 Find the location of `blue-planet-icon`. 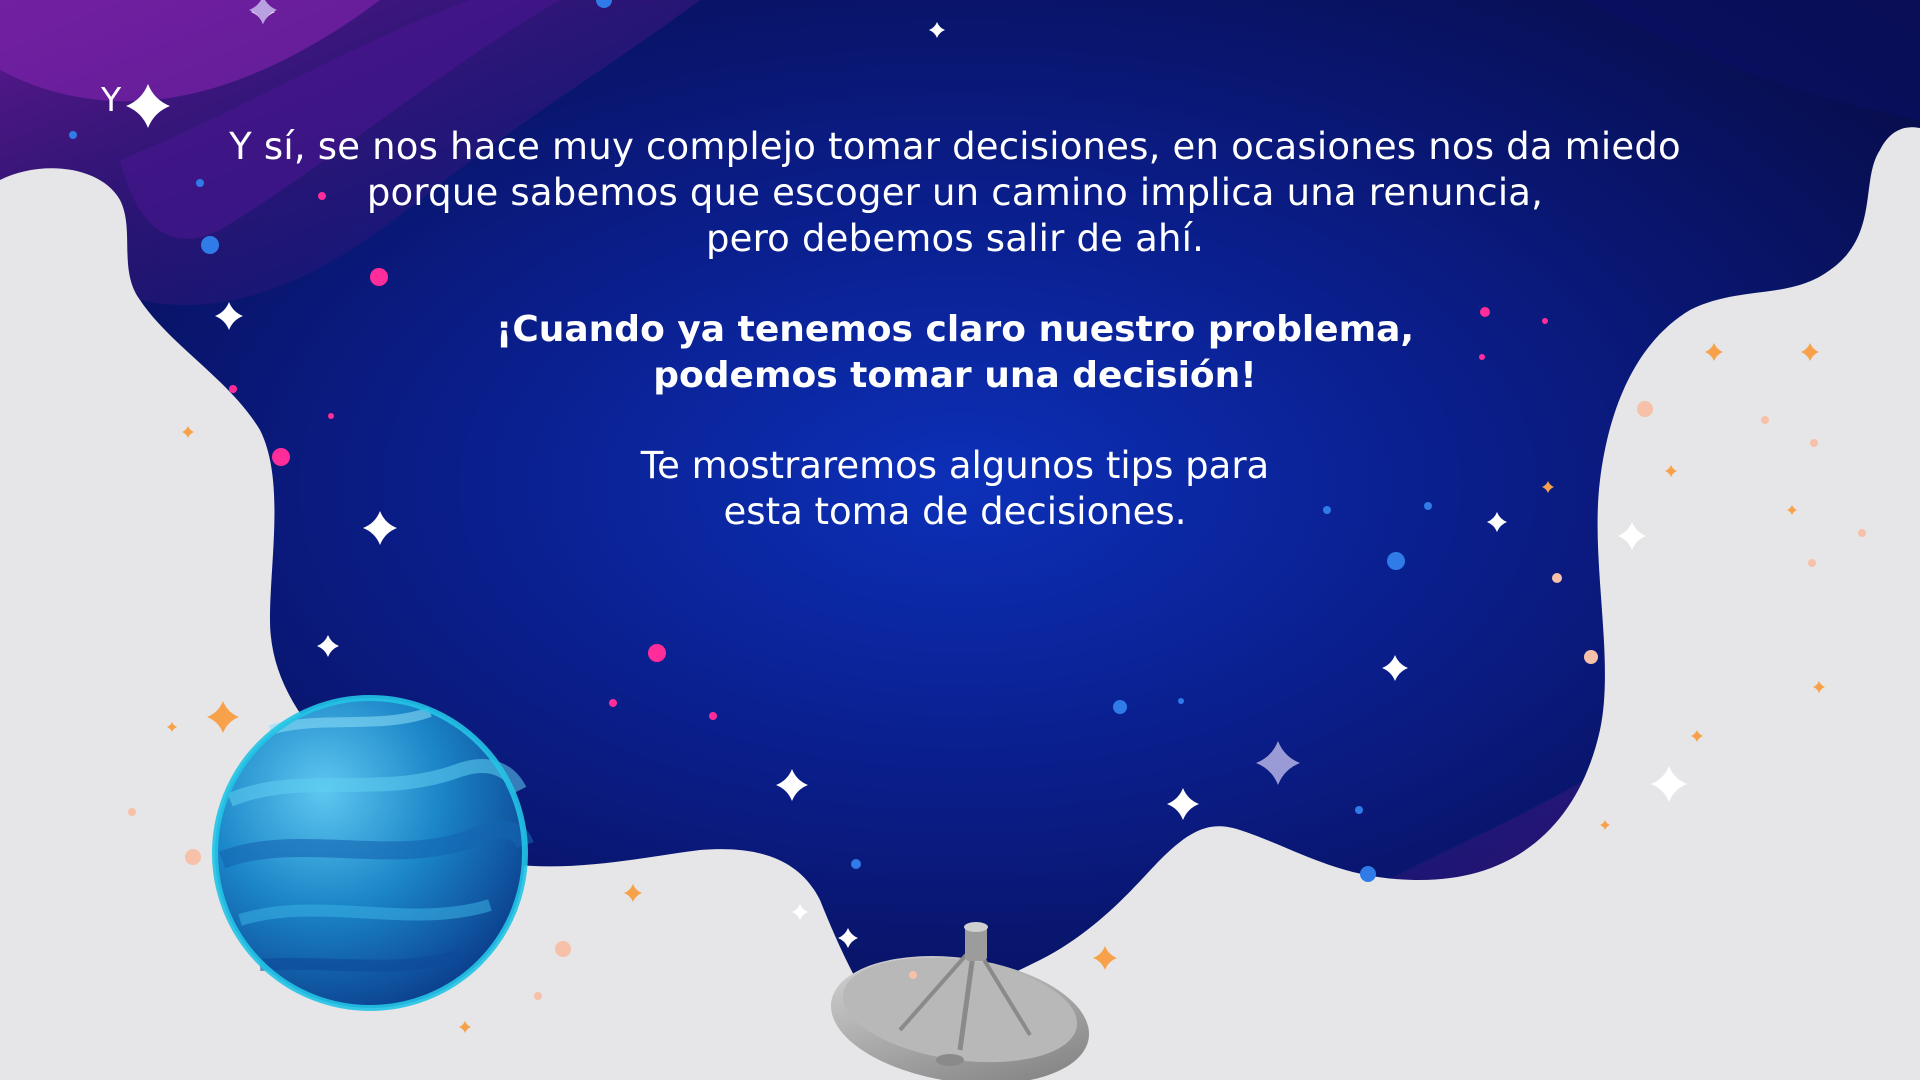

blue-planet-icon is located at coordinates (373, 853).